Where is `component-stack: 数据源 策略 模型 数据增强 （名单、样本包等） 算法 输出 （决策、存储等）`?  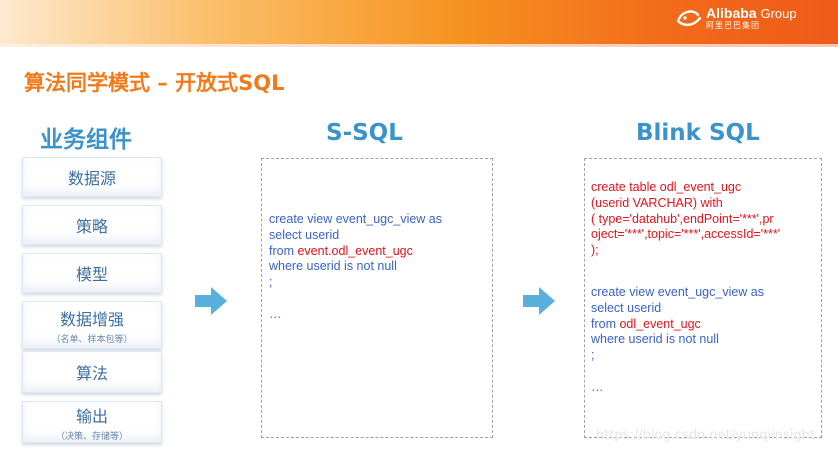 component-stack: 数据源 策略 模型 数据增强 （名单、样本包等） 算法 输出 （决策、存储等） is located at coordinates (92, 302).